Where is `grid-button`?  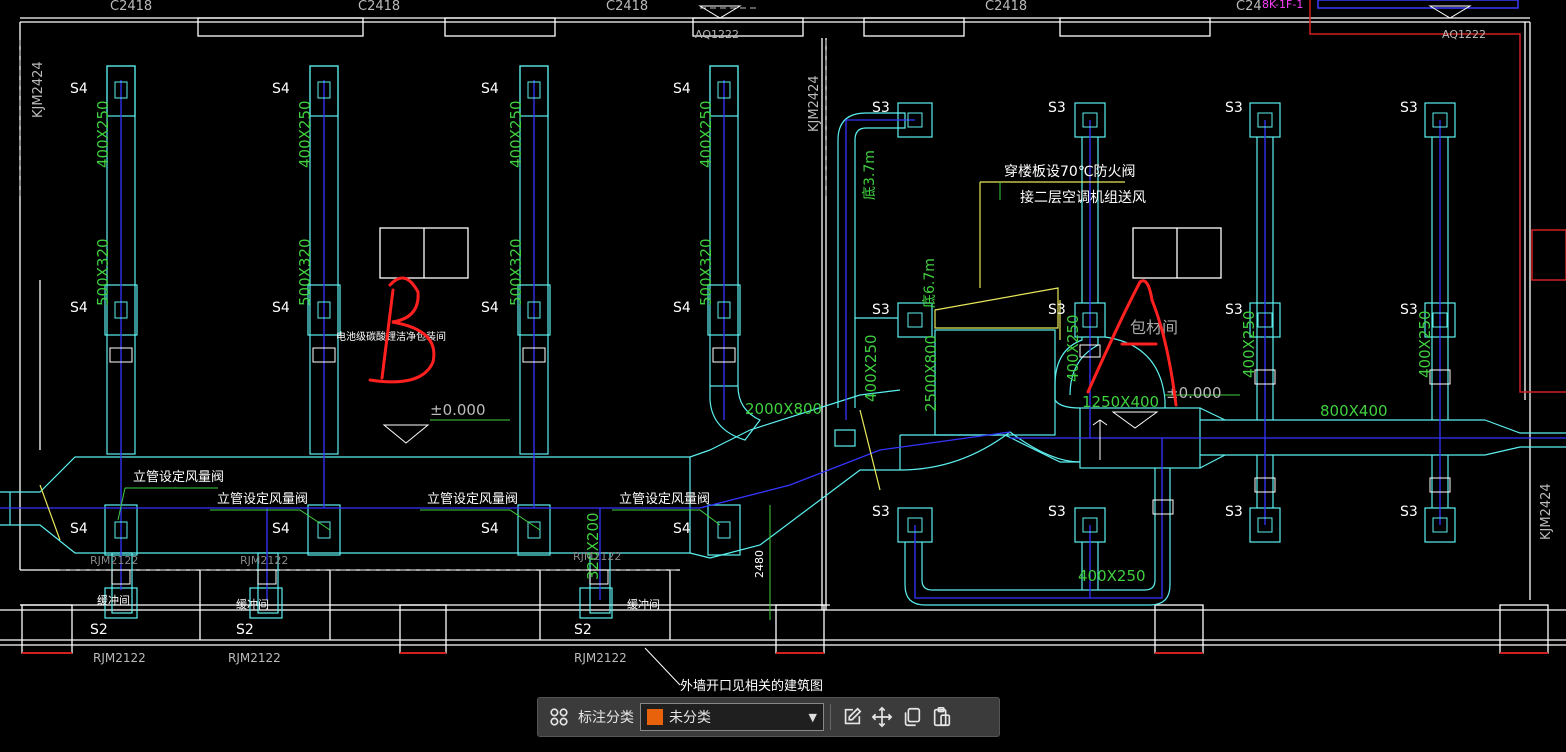
grid-button is located at coordinates (559, 717).